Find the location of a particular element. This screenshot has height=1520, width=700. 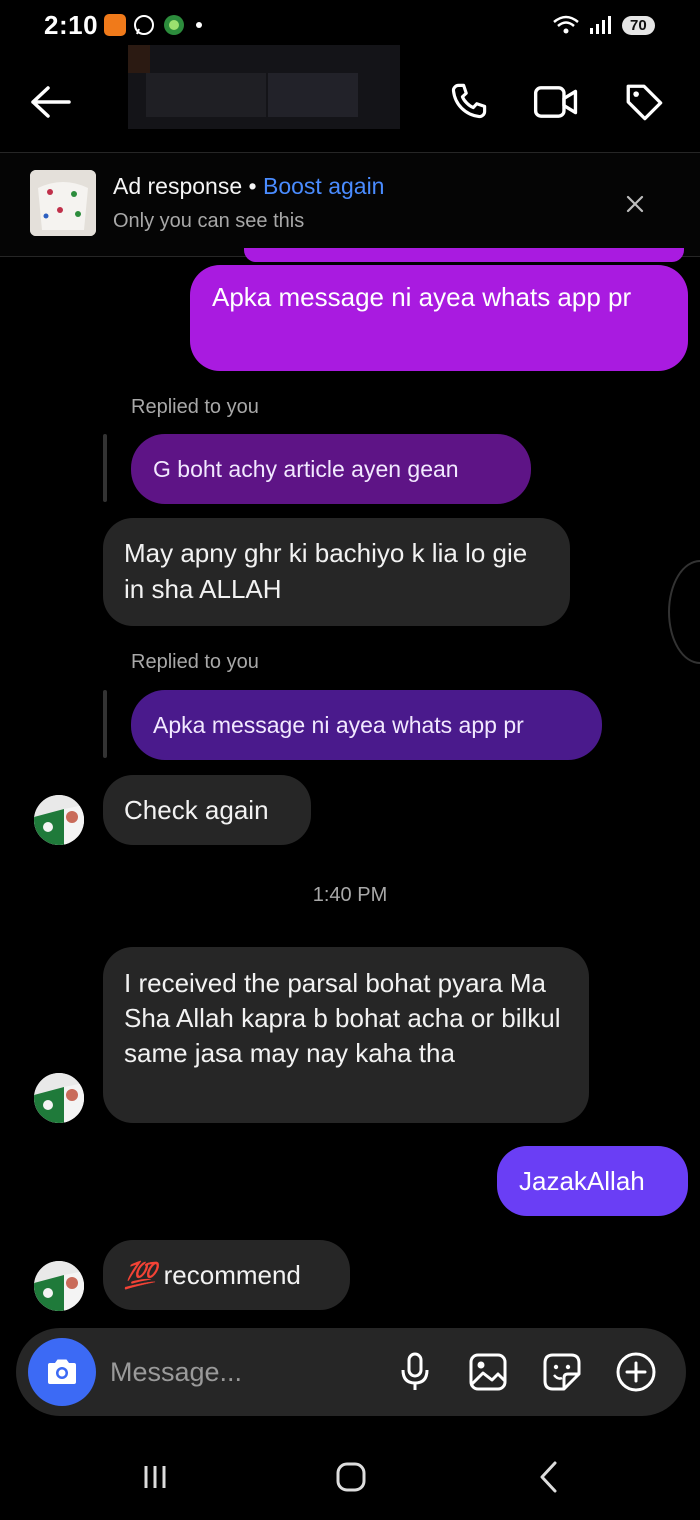

voice-message-button is located at coordinates (415, 1372).